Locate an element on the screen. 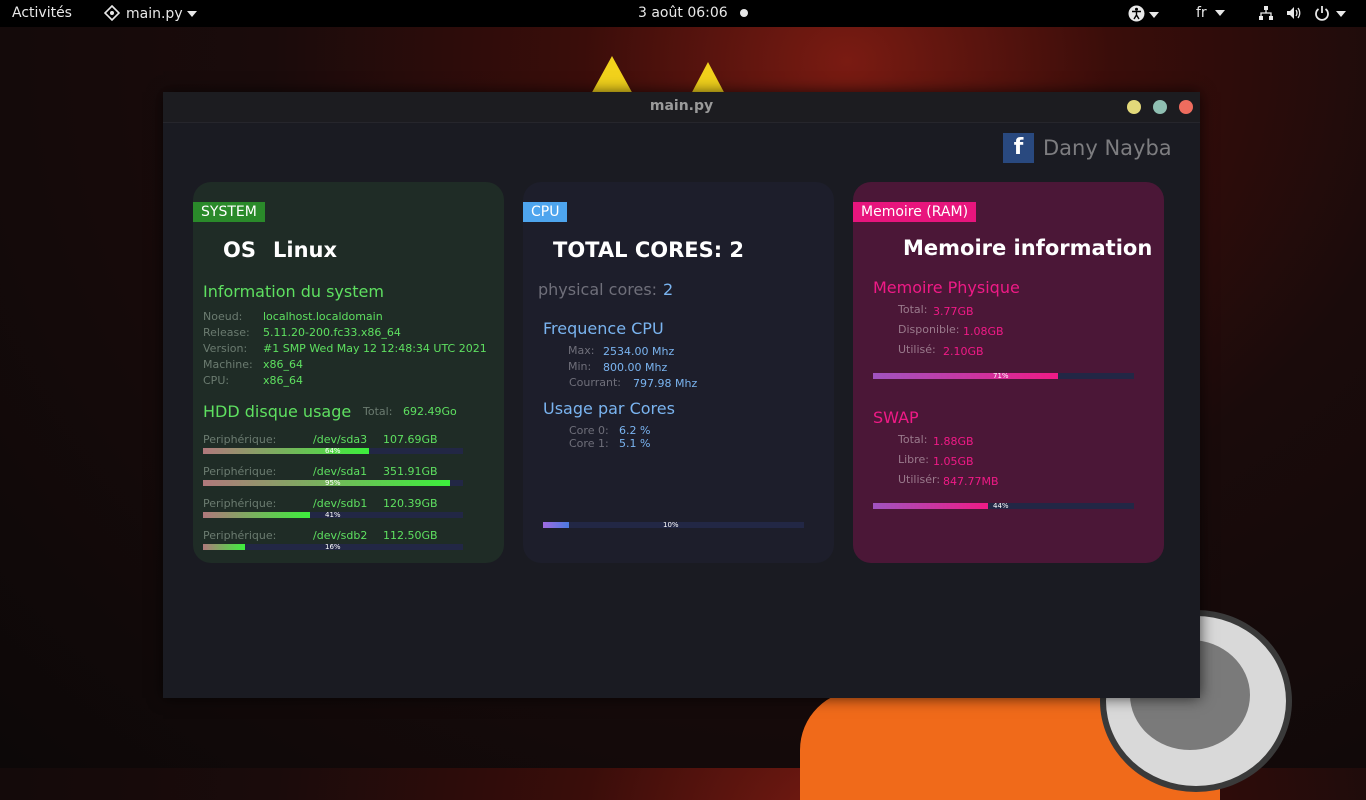  disk-usage-text: 16% is located at coordinates (333, 547).